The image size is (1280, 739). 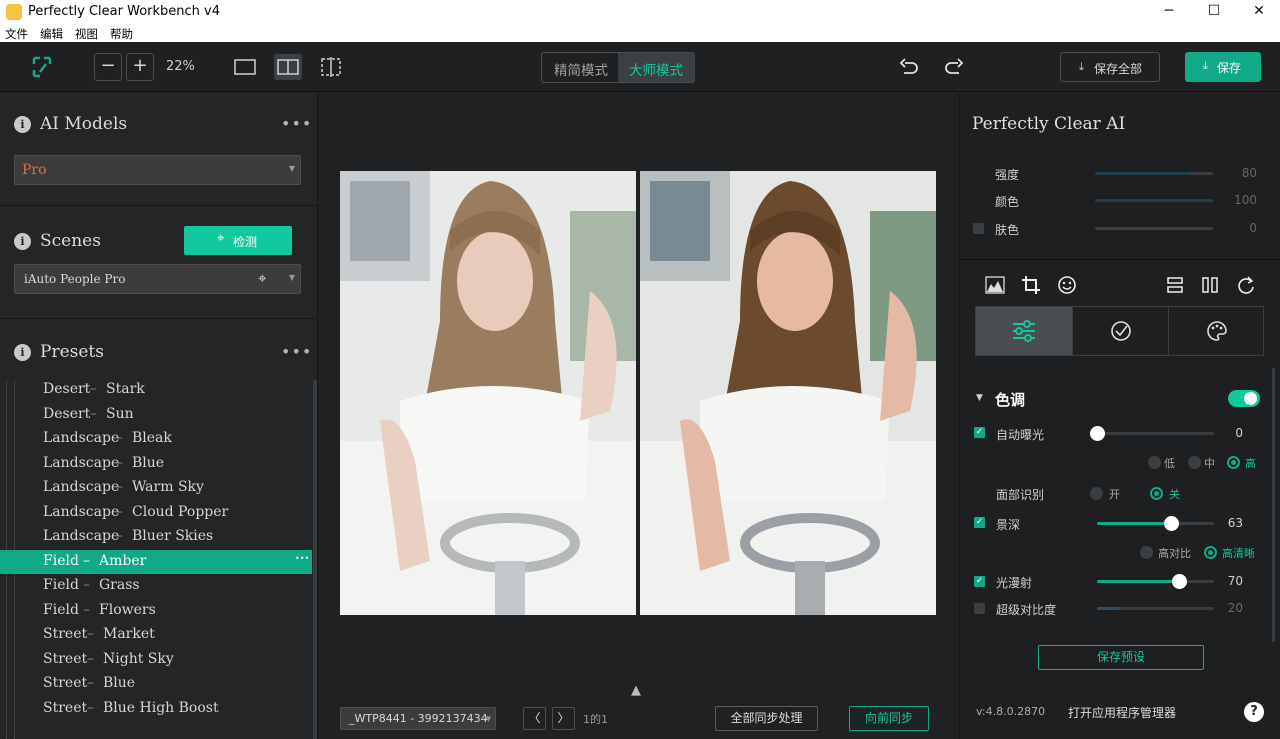 I want to click on preset-item: Field – Grass, so click(x=156, y=586).